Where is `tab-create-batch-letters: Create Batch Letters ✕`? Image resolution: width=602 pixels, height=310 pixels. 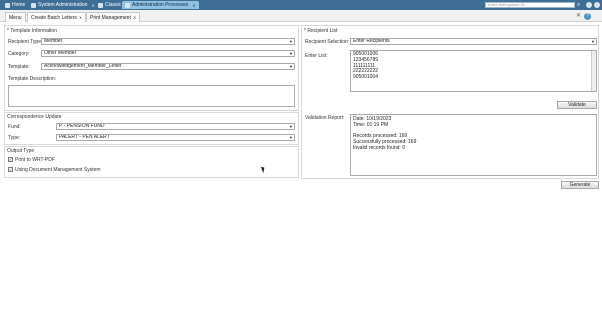 tab-create-batch-letters: Create Batch Letters ✕ is located at coordinates (57, 17).